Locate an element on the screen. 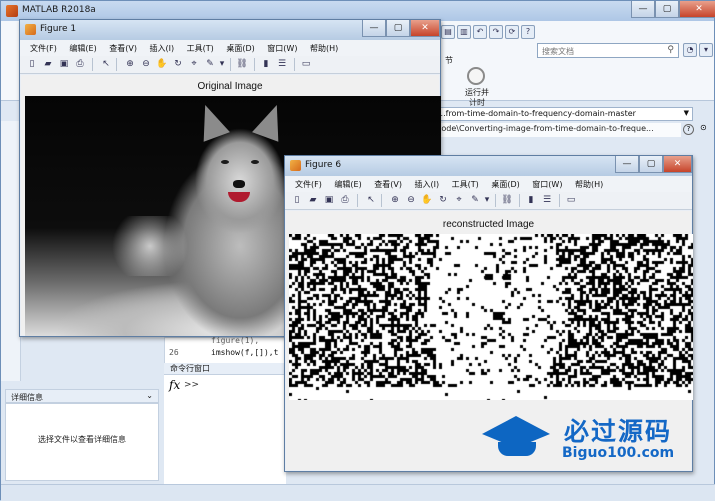 This screenshot has height=501, width=715. refresh-icon: ⟳ is located at coordinates (512, 32).